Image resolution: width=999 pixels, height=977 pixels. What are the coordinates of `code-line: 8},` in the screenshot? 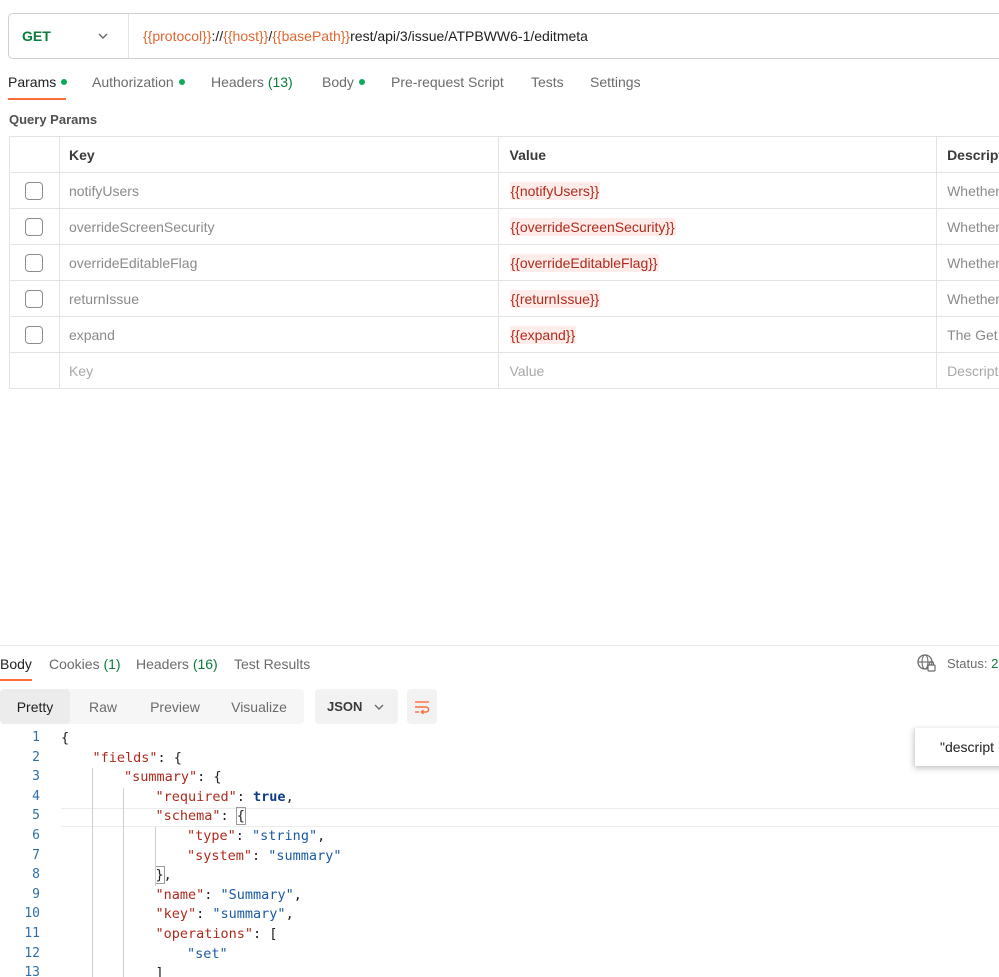 It's located at (499, 876).